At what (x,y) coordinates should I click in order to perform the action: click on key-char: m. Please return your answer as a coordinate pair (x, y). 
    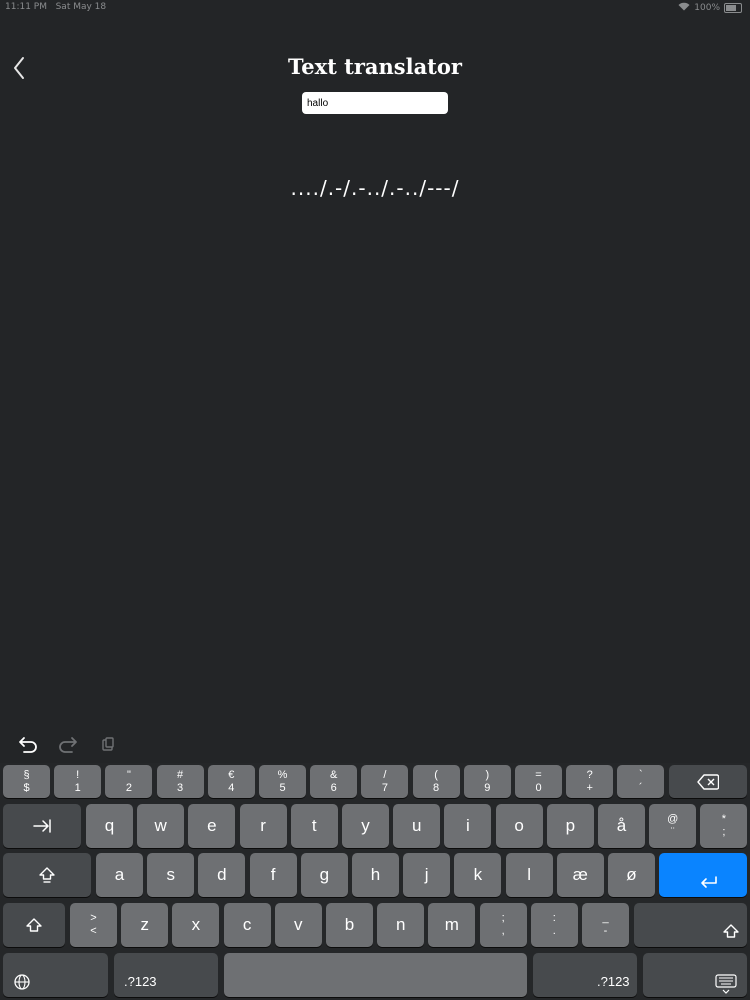
    Looking at the image, I should click on (451, 924).